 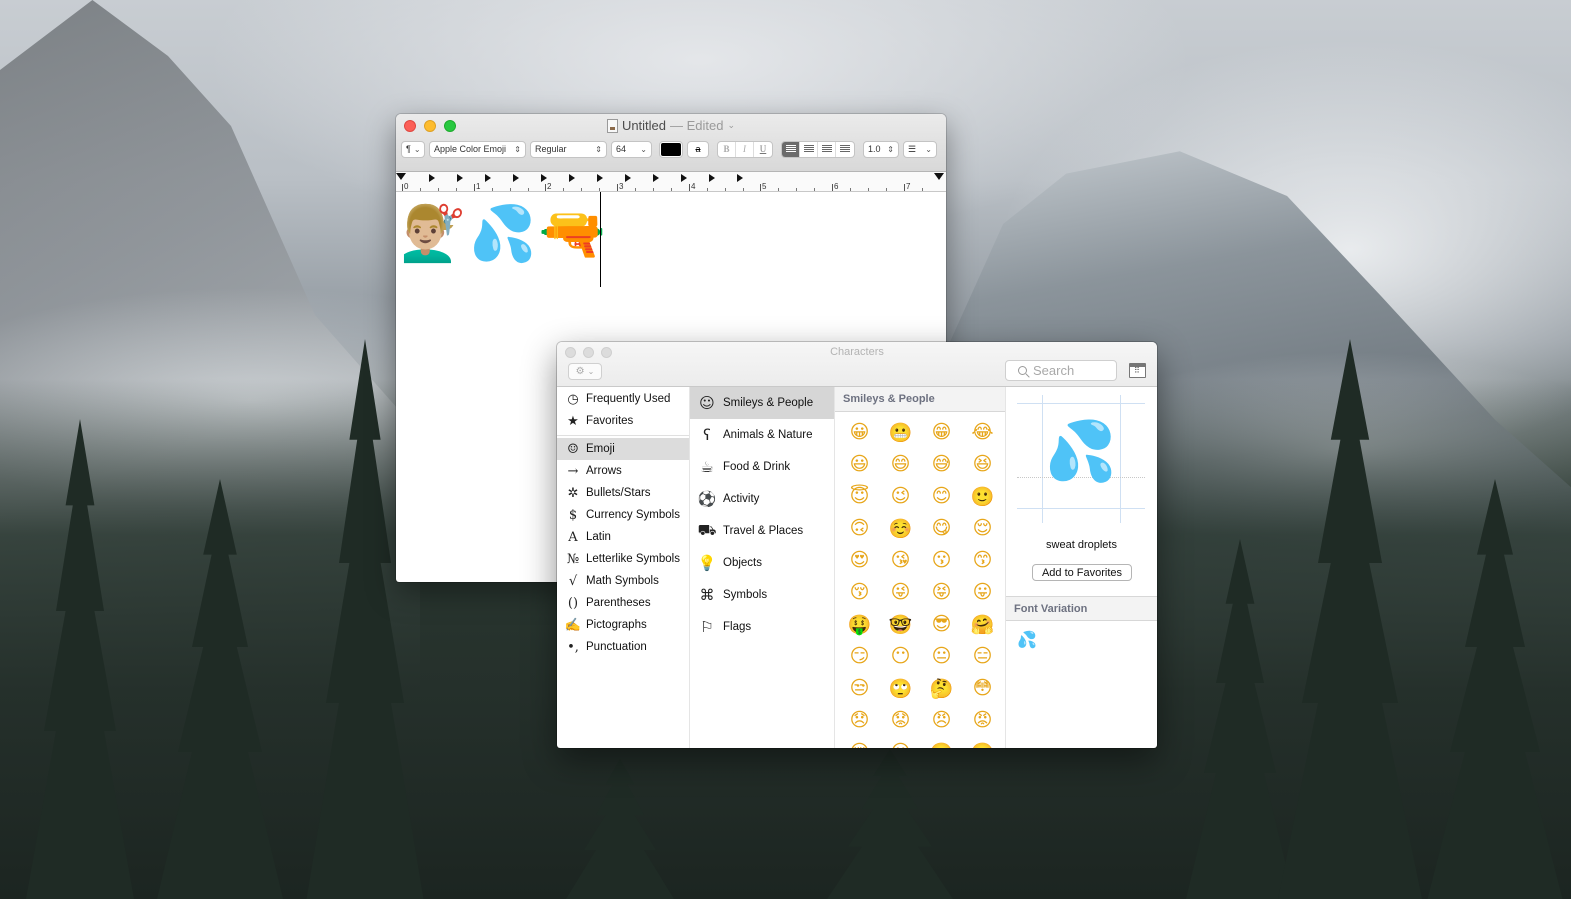 What do you see at coordinates (859, 720) in the screenshot?
I see `emoji-cell: 😞` at bounding box center [859, 720].